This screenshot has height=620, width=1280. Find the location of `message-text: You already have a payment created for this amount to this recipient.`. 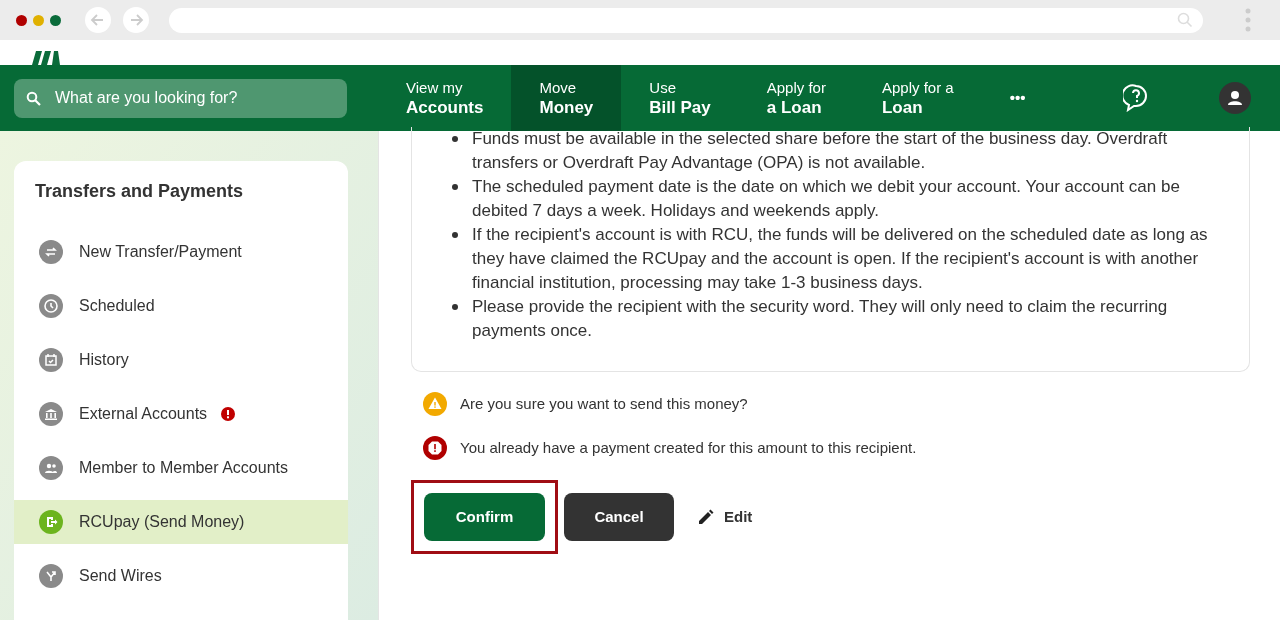

message-text: You already have a payment created for this amount to this recipient. is located at coordinates (688, 447).